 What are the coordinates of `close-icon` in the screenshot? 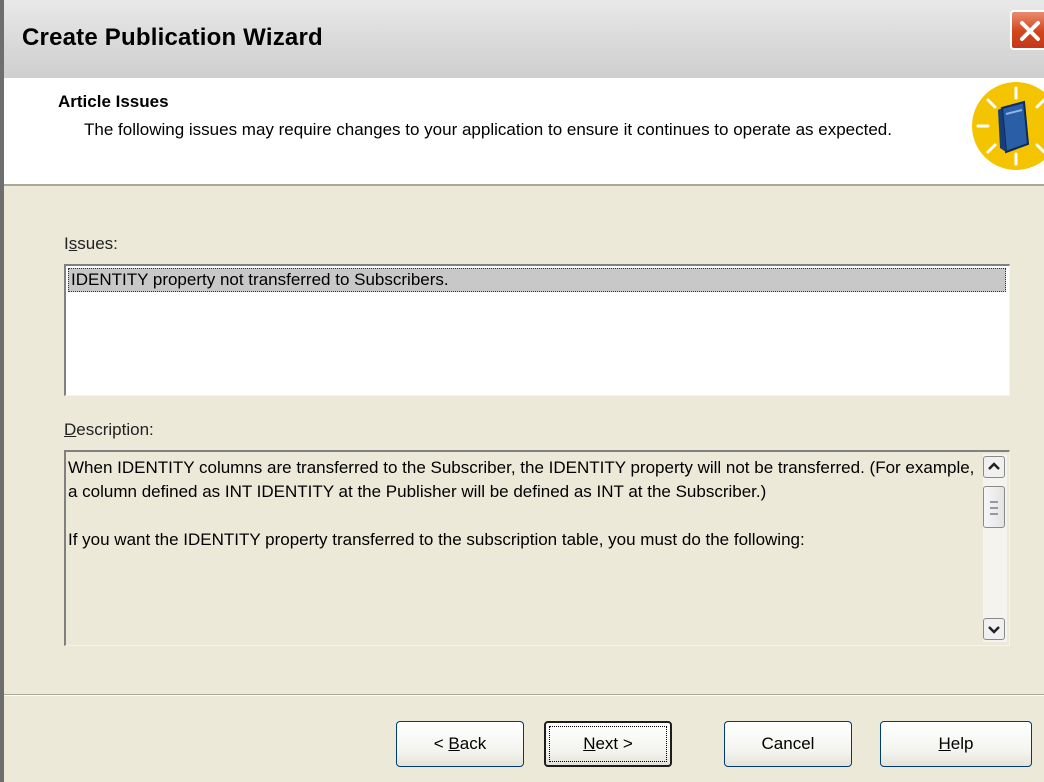 It's located at (1030, 31).